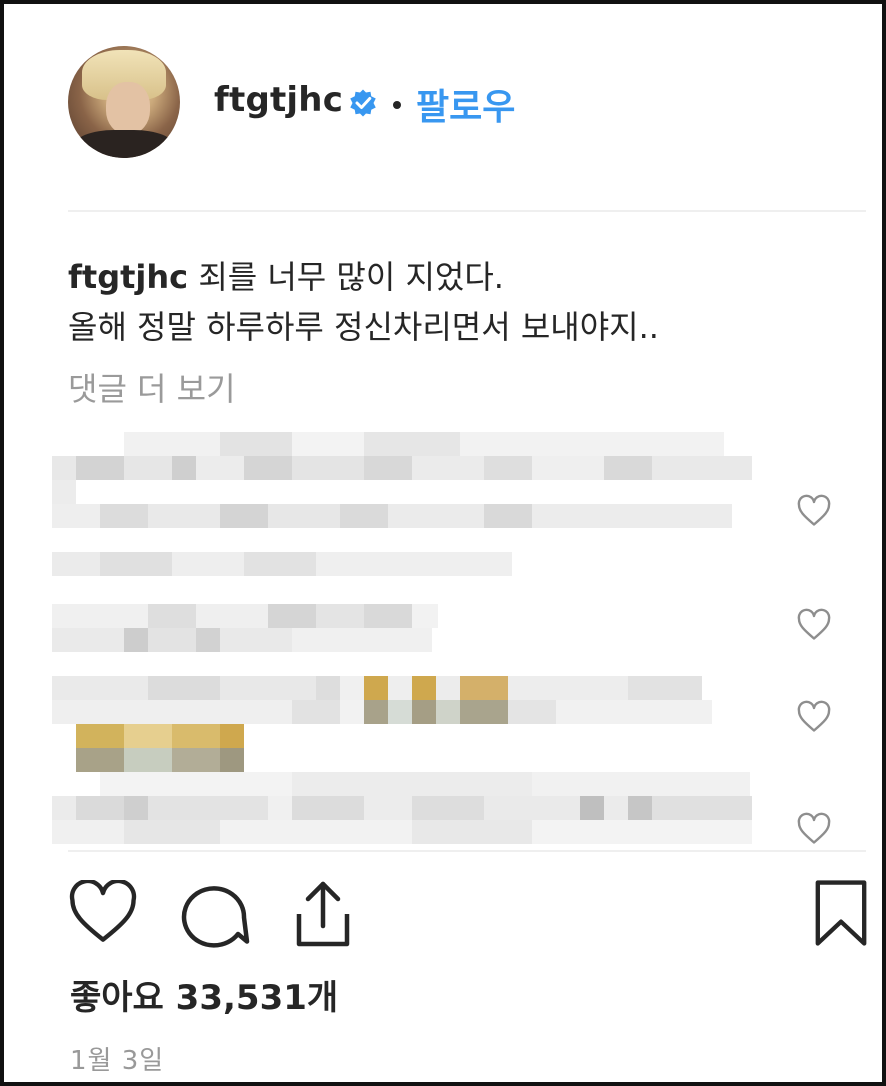 This screenshot has width=886, height=1086. Describe the element at coordinates (128, 277) in the screenshot. I see `caption-username: ftgtjhc` at that location.